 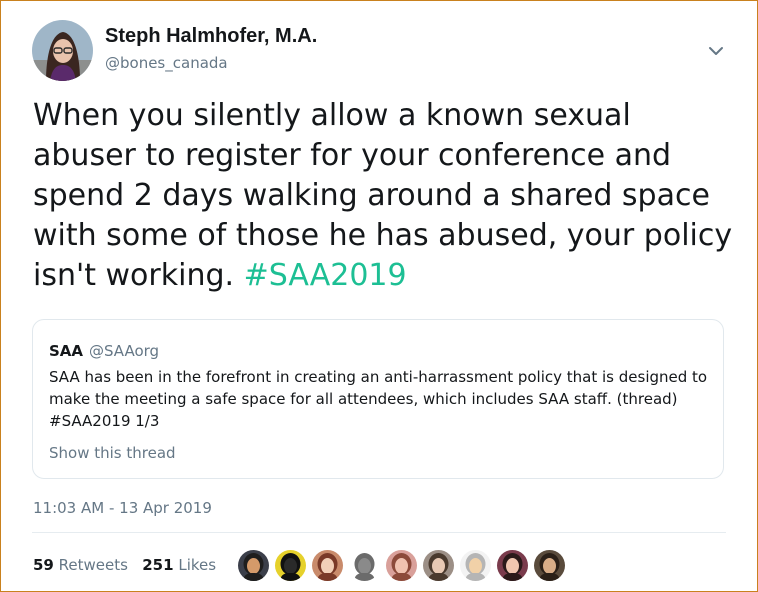 What do you see at coordinates (66, 351) in the screenshot?
I see `quoted-author-name: SAA` at bounding box center [66, 351].